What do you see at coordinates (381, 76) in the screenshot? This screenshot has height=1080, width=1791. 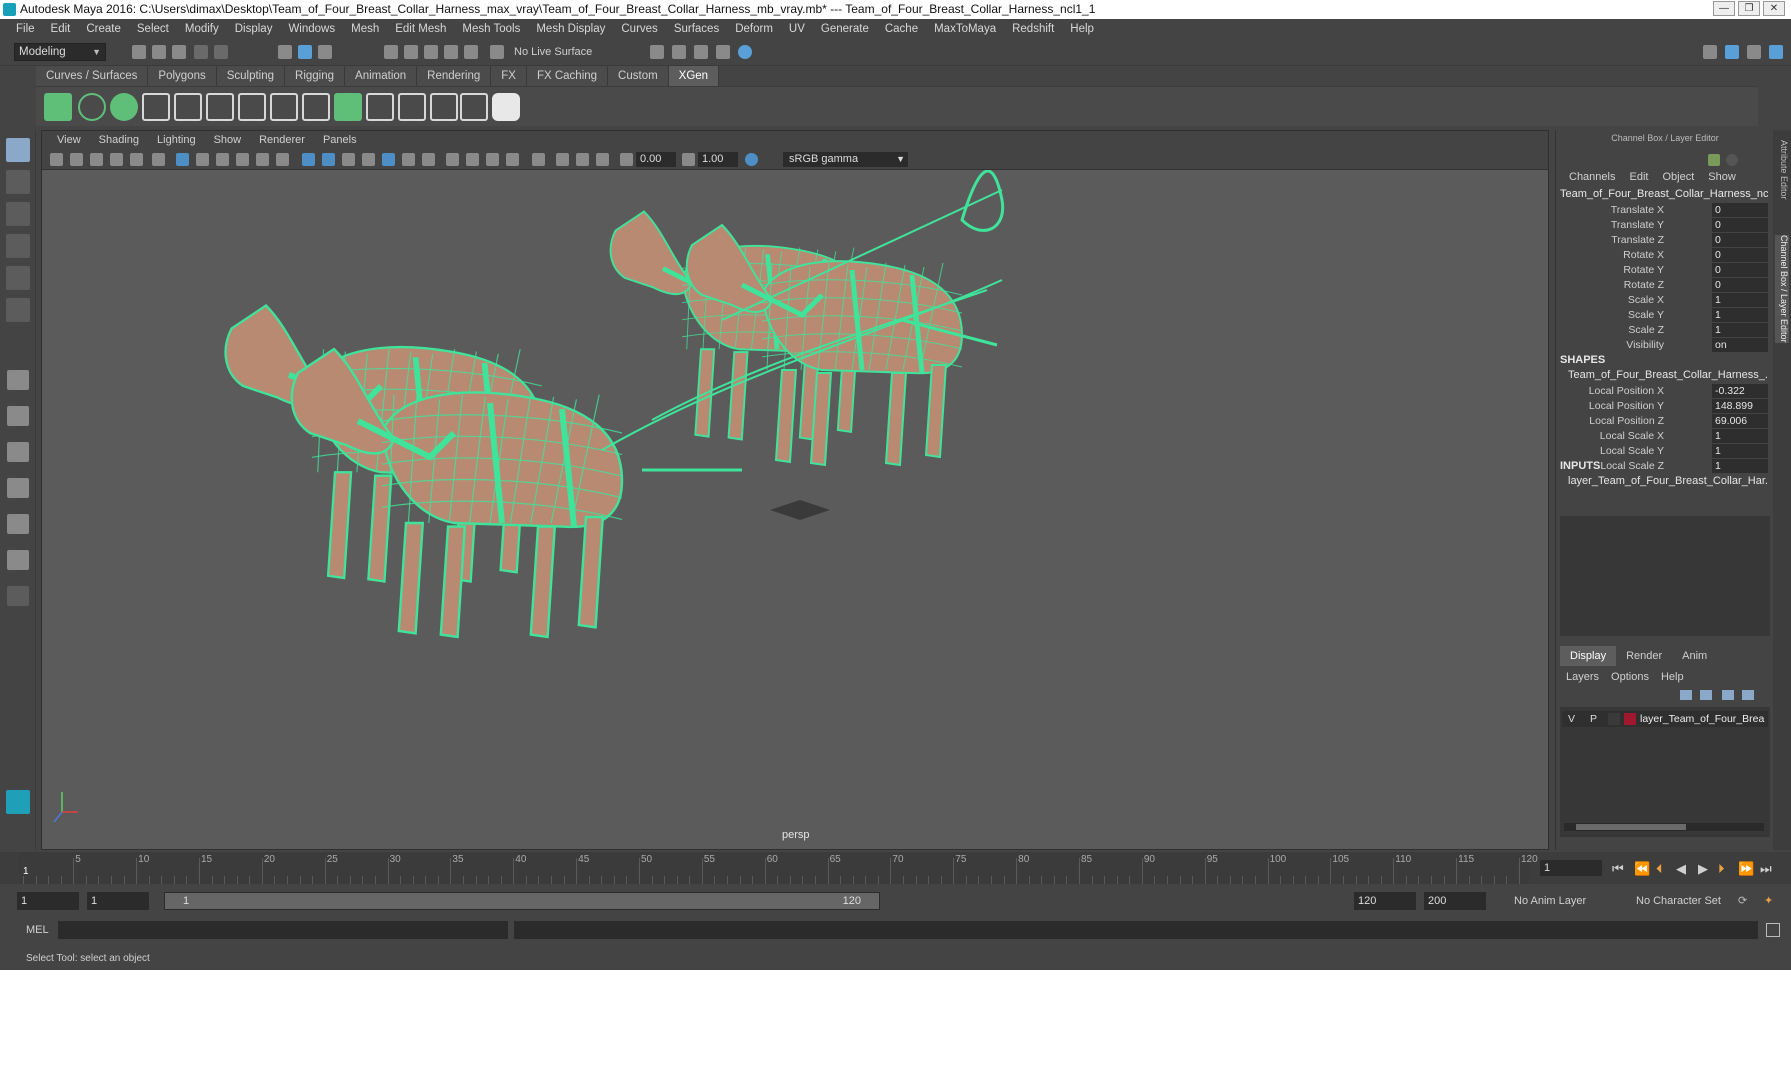 I see `tab-animation: Animation` at bounding box center [381, 76].